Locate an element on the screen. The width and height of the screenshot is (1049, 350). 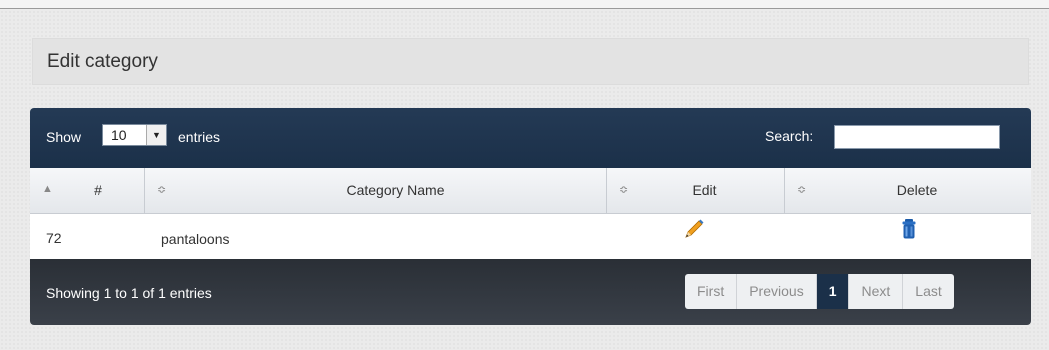
page-title: Edit category is located at coordinates (102, 61).